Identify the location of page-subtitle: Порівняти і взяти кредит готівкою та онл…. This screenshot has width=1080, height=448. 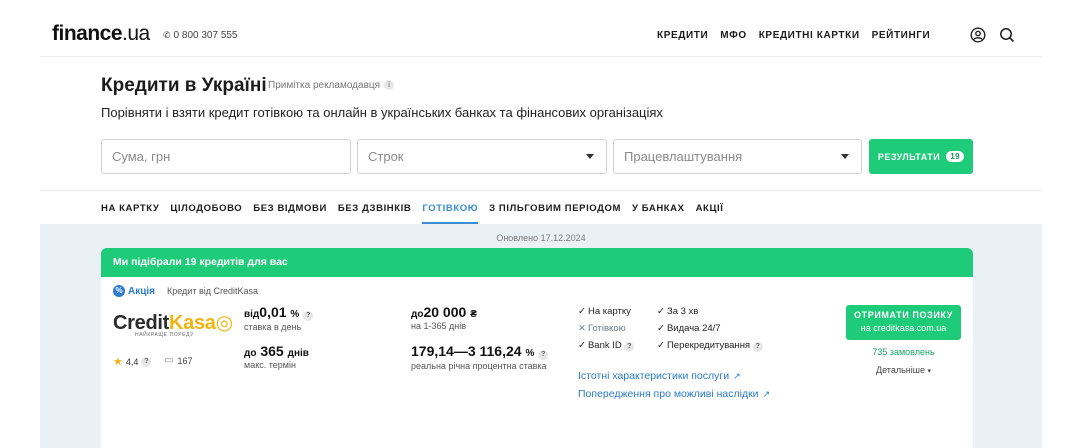
(382, 112).